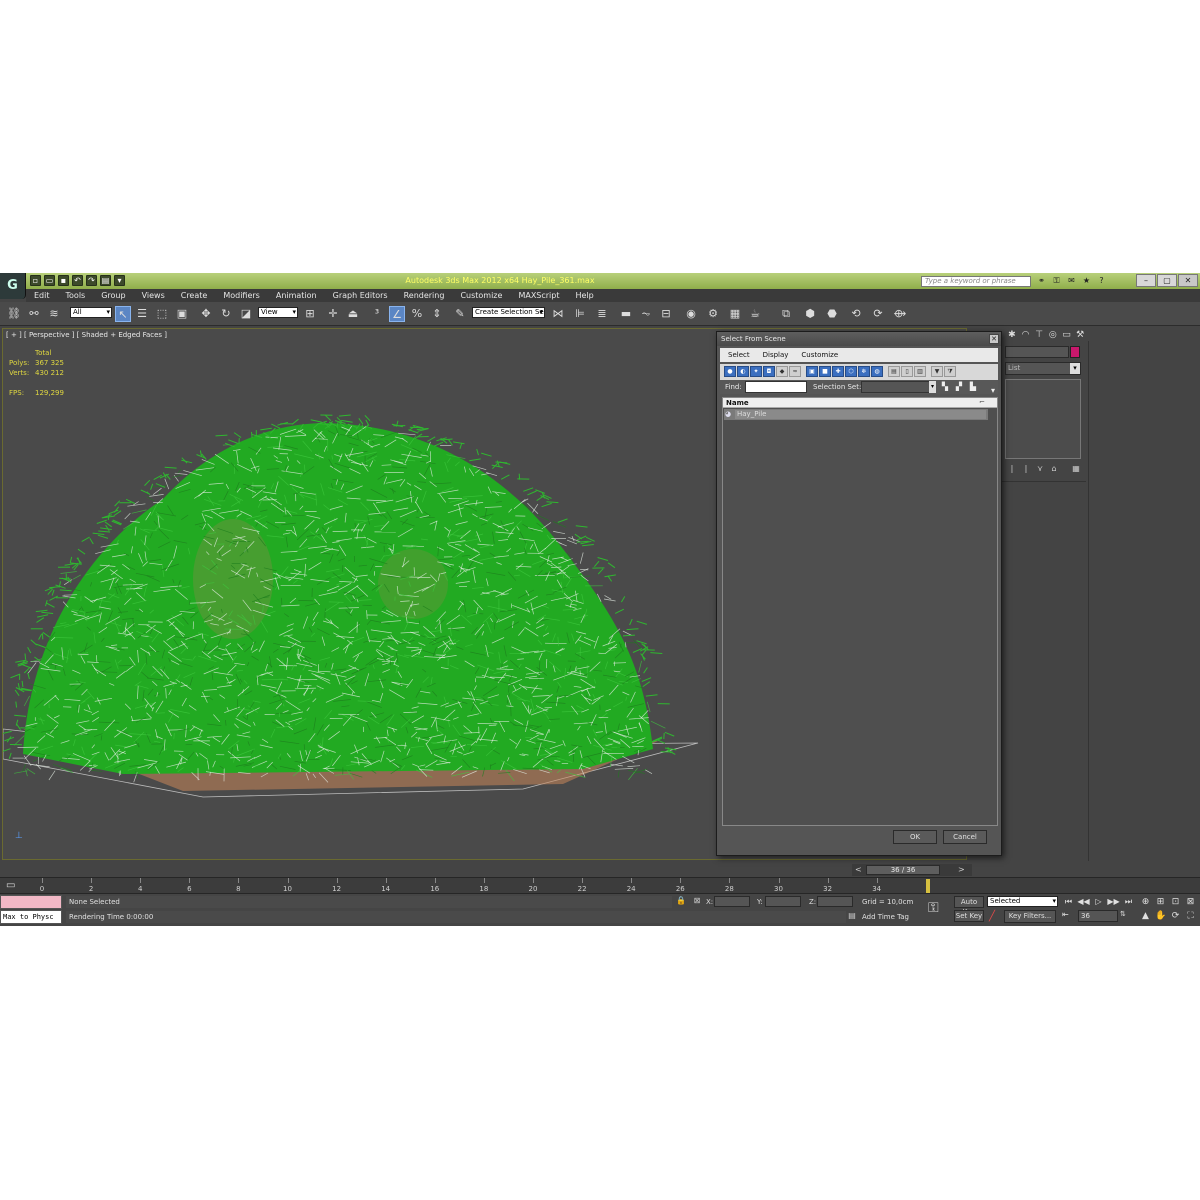  What do you see at coordinates (1041, 281) in the screenshot?
I see `binoculars-icon: ⚭` at bounding box center [1041, 281].